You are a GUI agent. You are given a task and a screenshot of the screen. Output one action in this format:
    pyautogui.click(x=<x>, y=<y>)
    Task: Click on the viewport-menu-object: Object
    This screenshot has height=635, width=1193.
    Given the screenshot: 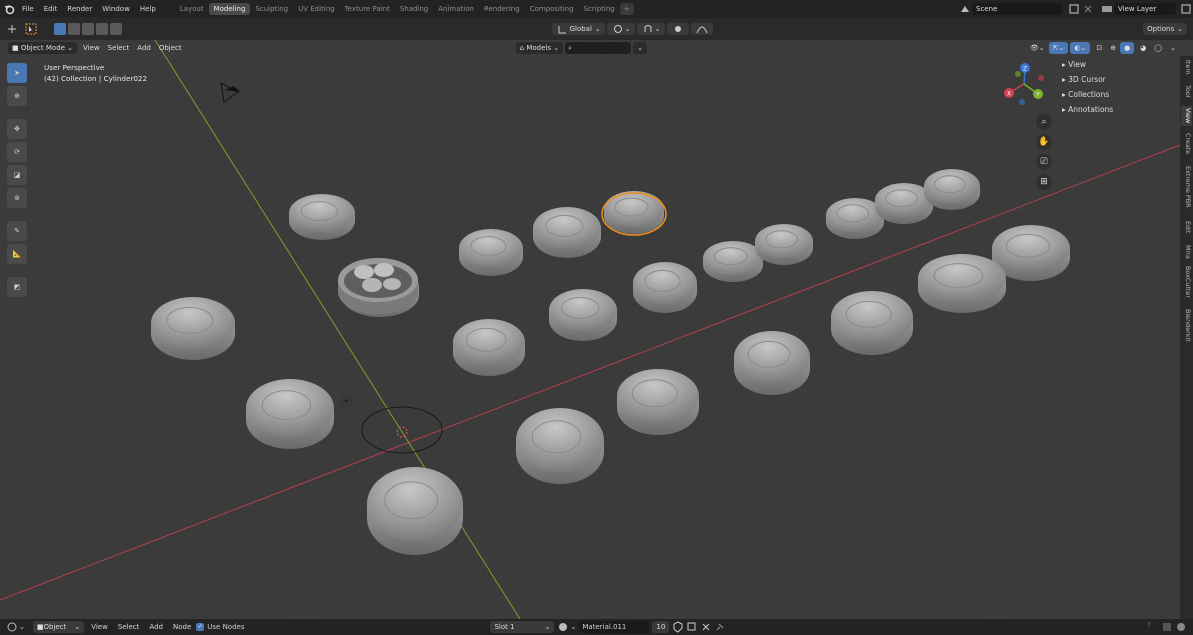 What is the action you would take?
    pyautogui.click(x=170, y=48)
    